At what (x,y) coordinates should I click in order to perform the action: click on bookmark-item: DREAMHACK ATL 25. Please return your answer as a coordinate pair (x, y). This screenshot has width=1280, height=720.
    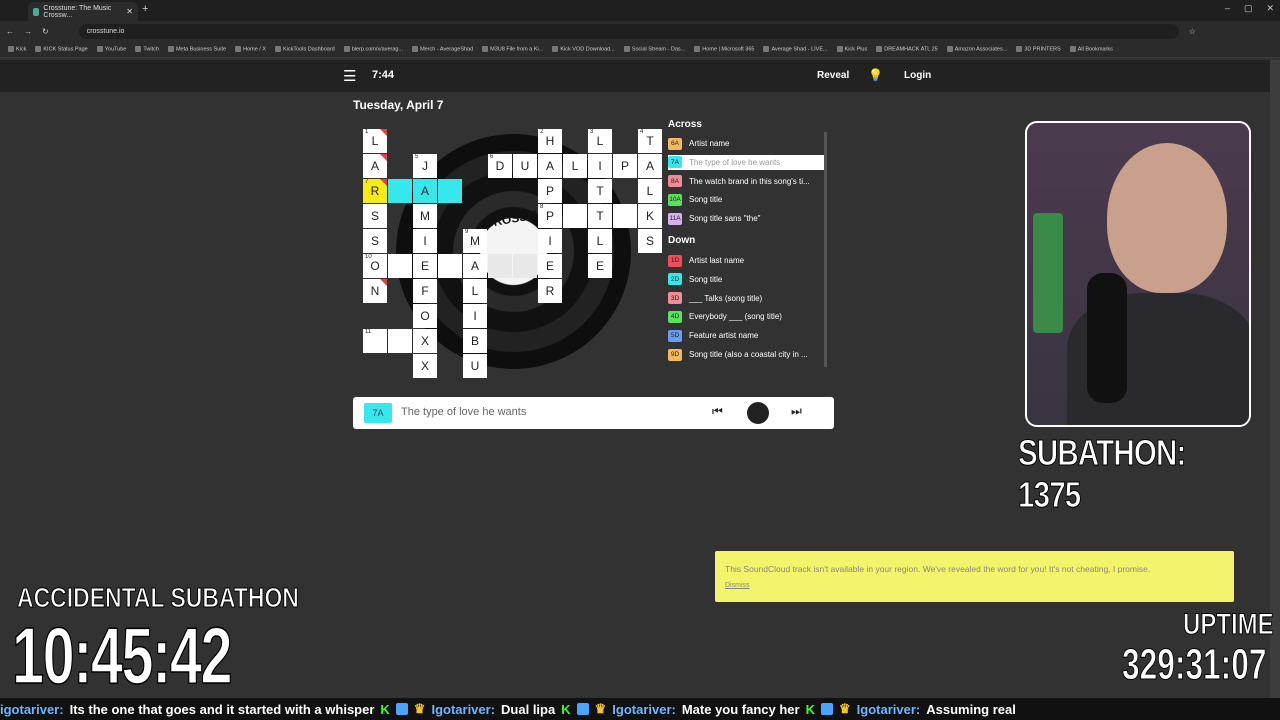
    Looking at the image, I should click on (907, 49).